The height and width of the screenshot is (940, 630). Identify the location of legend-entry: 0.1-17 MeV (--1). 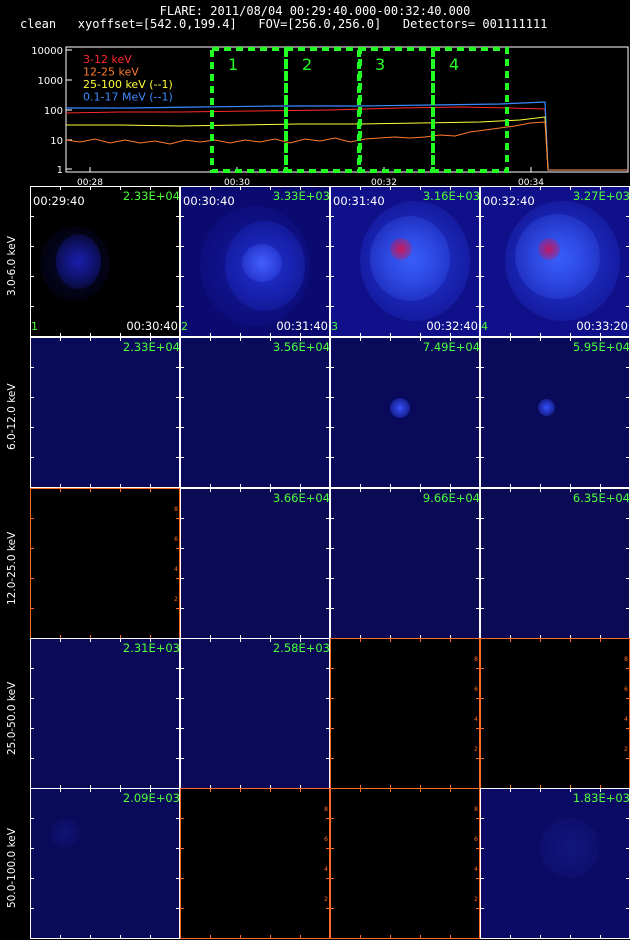
(128, 97).